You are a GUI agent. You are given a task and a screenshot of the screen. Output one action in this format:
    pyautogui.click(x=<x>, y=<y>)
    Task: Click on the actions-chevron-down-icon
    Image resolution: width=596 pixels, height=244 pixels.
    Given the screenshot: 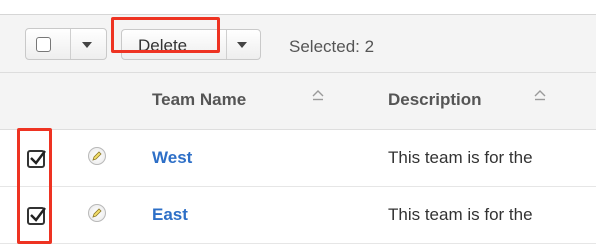 What is the action you would take?
    pyautogui.click(x=242, y=45)
    